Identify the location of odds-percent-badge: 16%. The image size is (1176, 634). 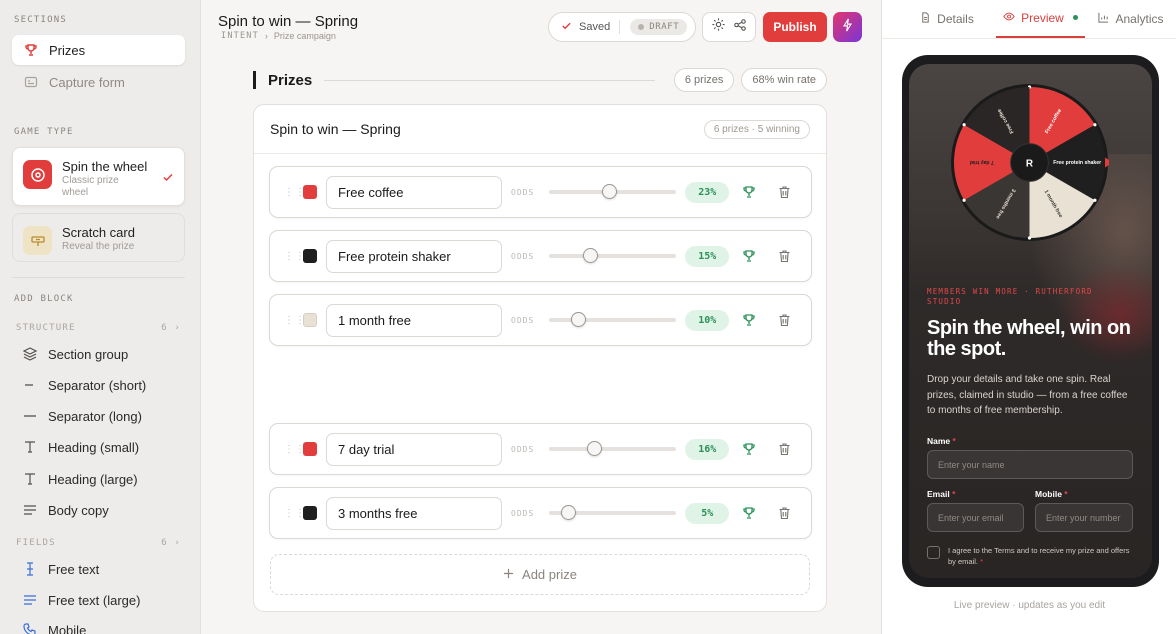
(707, 449).